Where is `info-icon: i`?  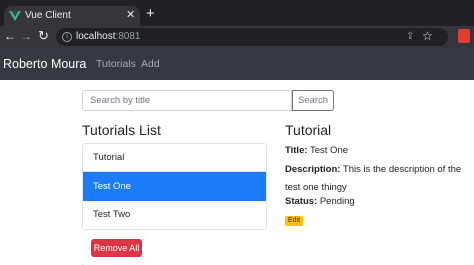 info-icon: i is located at coordinates (67, 37).